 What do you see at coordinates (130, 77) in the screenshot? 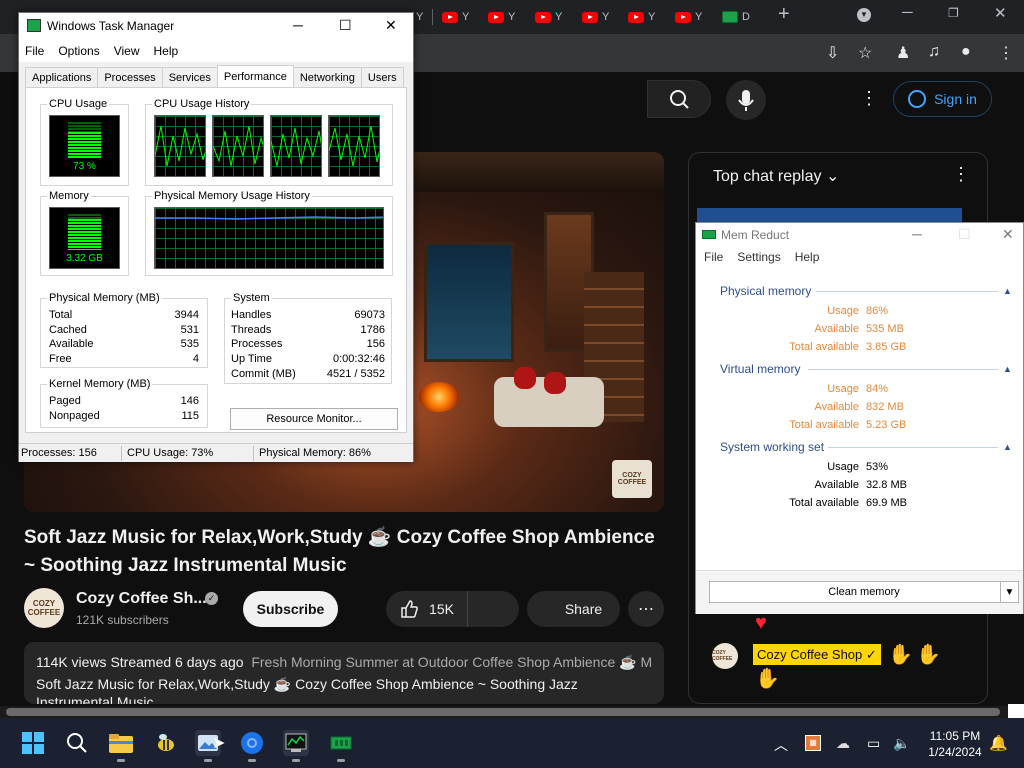
I see `tab-processes: Processes` at bounding box center [130, 77].